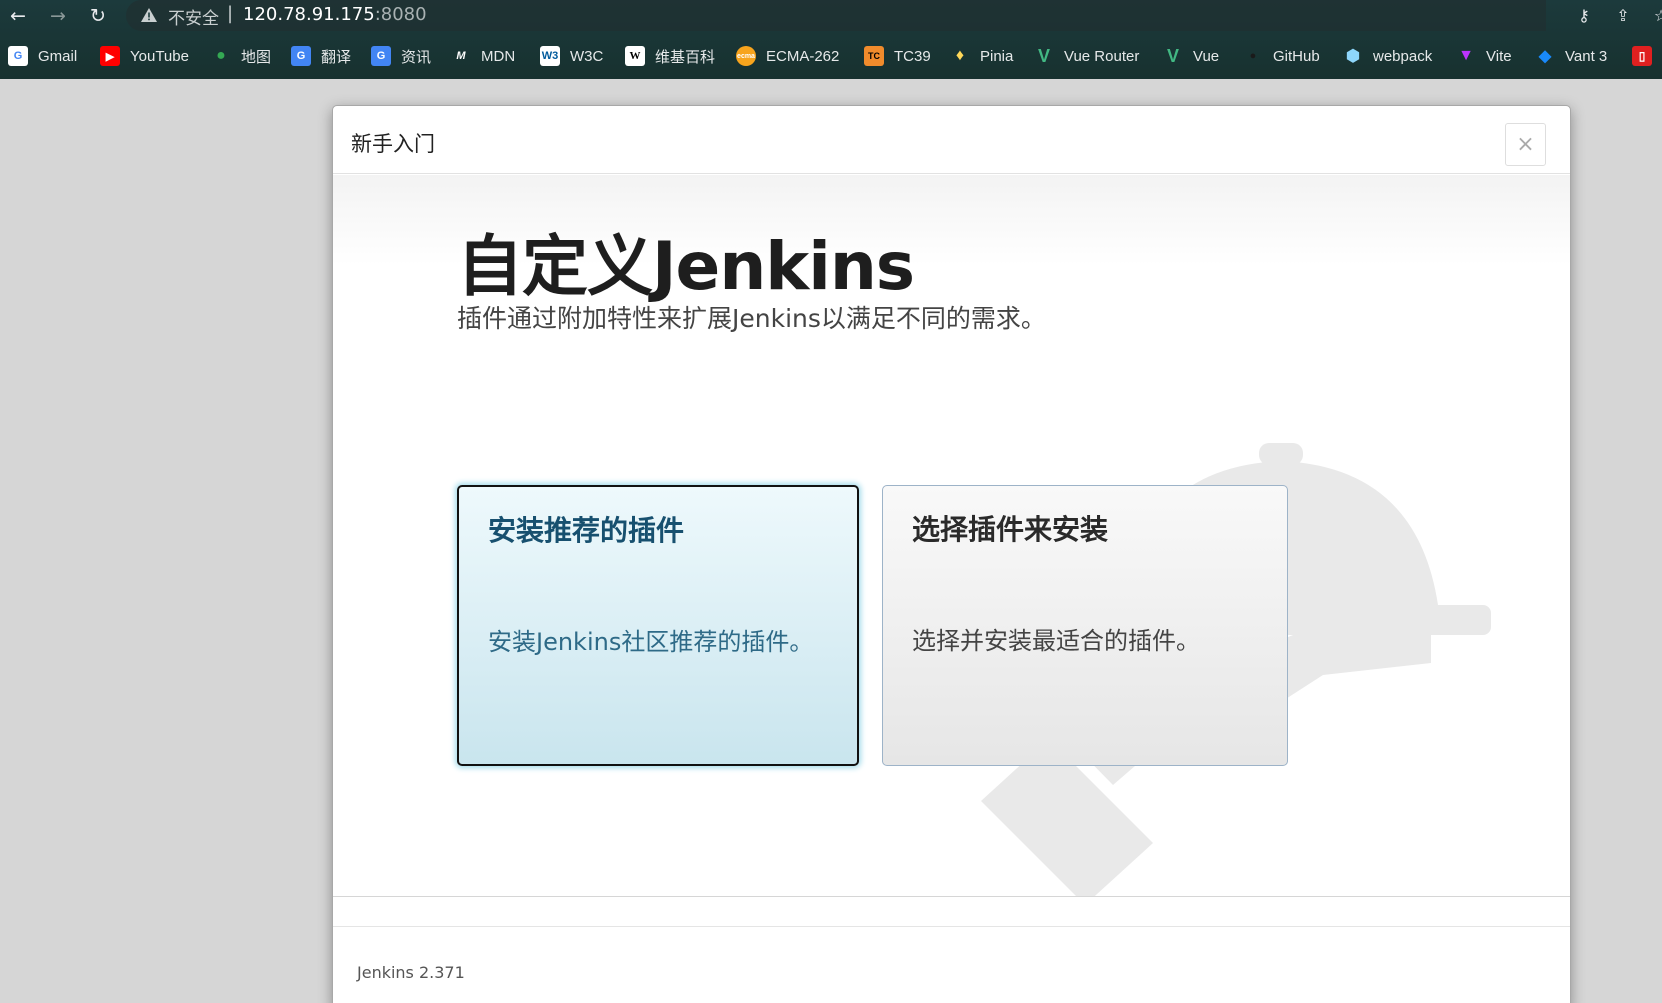 This screenshot has width=1662, height=1003. I want to click on security-status-label: 不安全, so click(193, 16).